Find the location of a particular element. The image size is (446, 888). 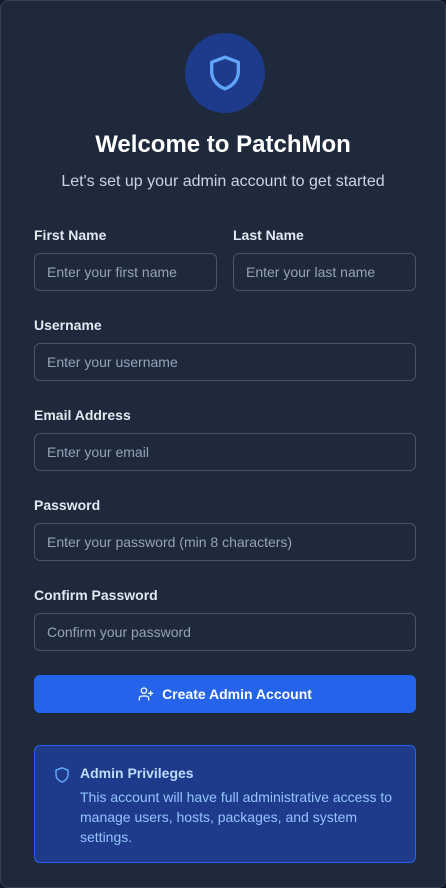

confirm-password-input is located at coordinates (225, 632).